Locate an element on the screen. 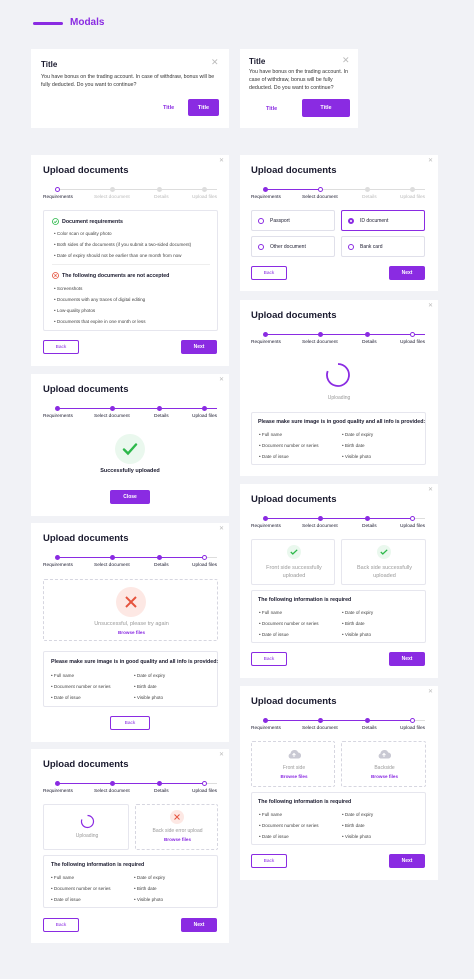 This screenshot has height=979, width=474. accepted-title: Document requirements is located at coordinates (92, 222).